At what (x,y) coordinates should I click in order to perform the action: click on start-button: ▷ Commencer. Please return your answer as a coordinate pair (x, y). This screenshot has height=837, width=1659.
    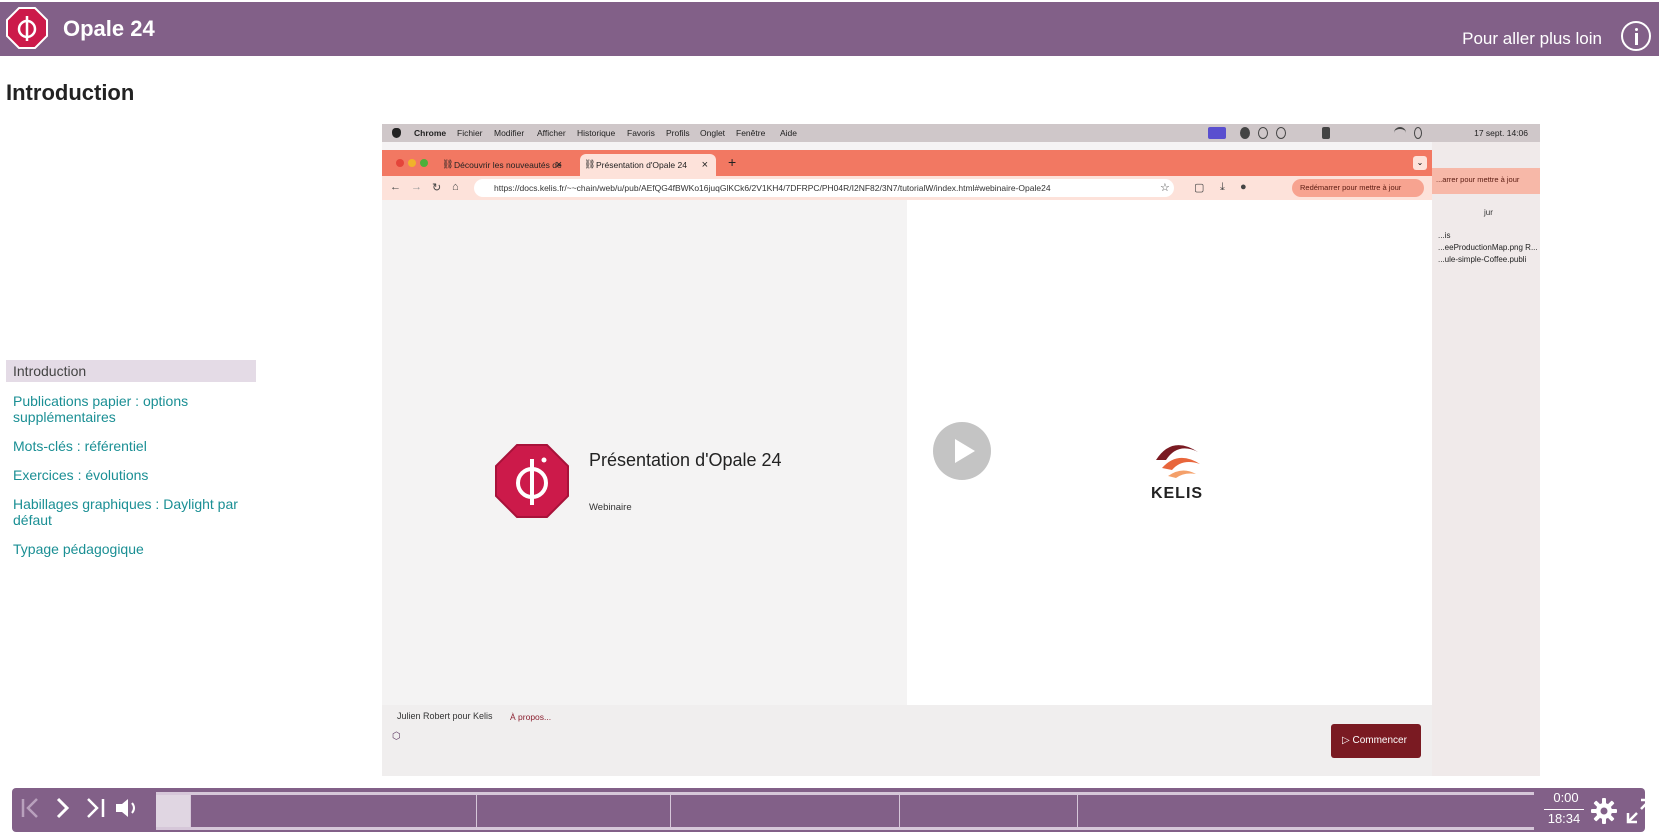
    Looking at the image, I should click on (1376, 741).